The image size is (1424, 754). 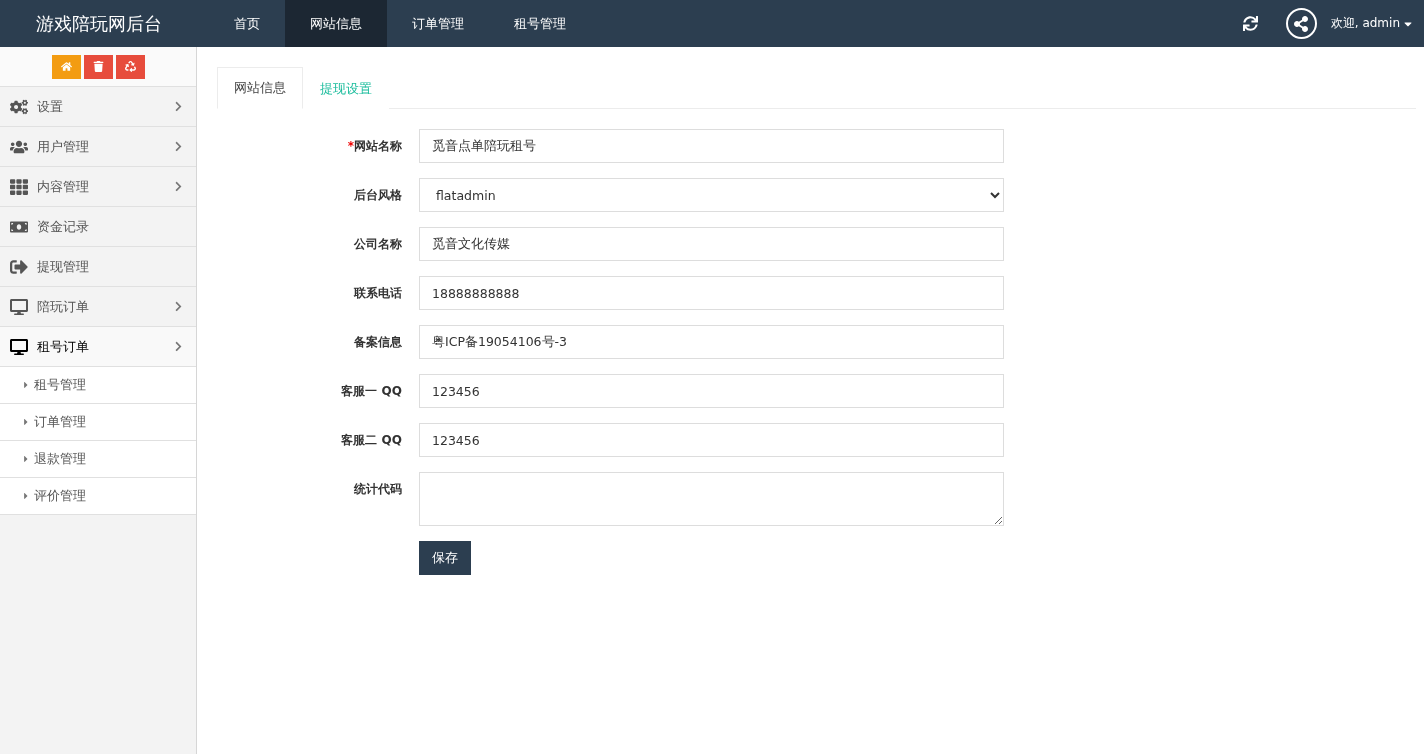 What do you see at coordinates (98, 459) in the screenshot?
I see `submenu-item: 退款管理` at bounding box center [98, 459].